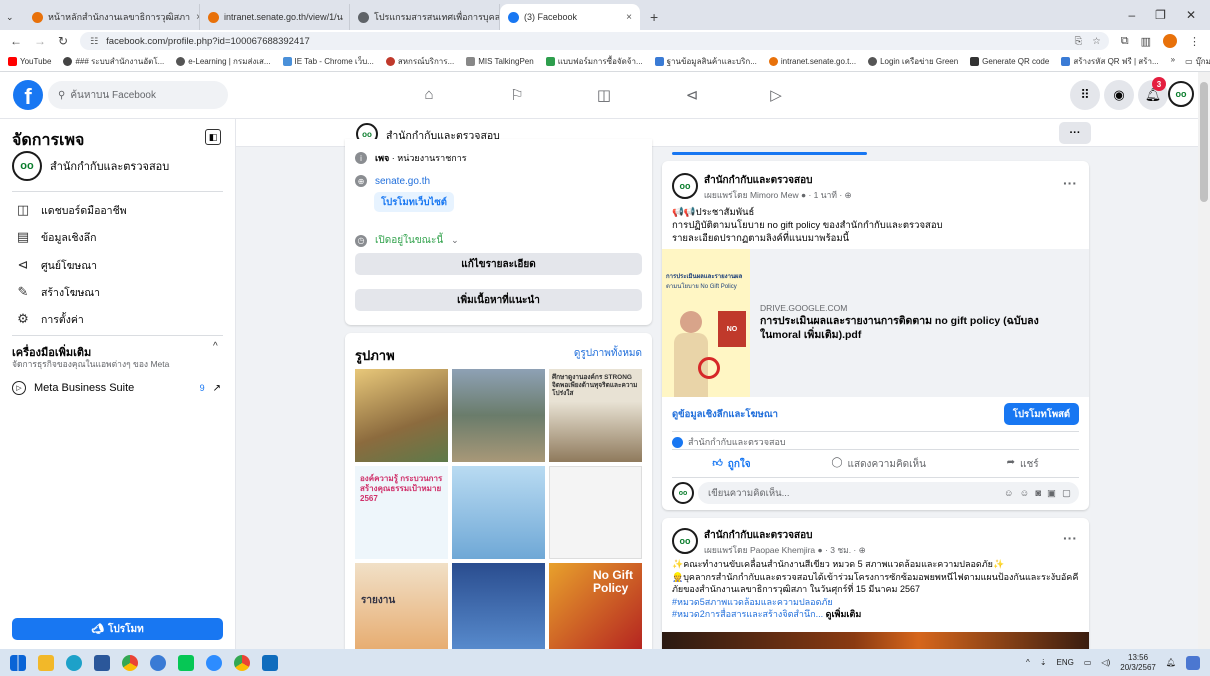 This screenshot has width=1210, height=676. Describe the element at coordinates (28, 95) in the screenshot. I see `facebook-logo-icon: f` at that location.